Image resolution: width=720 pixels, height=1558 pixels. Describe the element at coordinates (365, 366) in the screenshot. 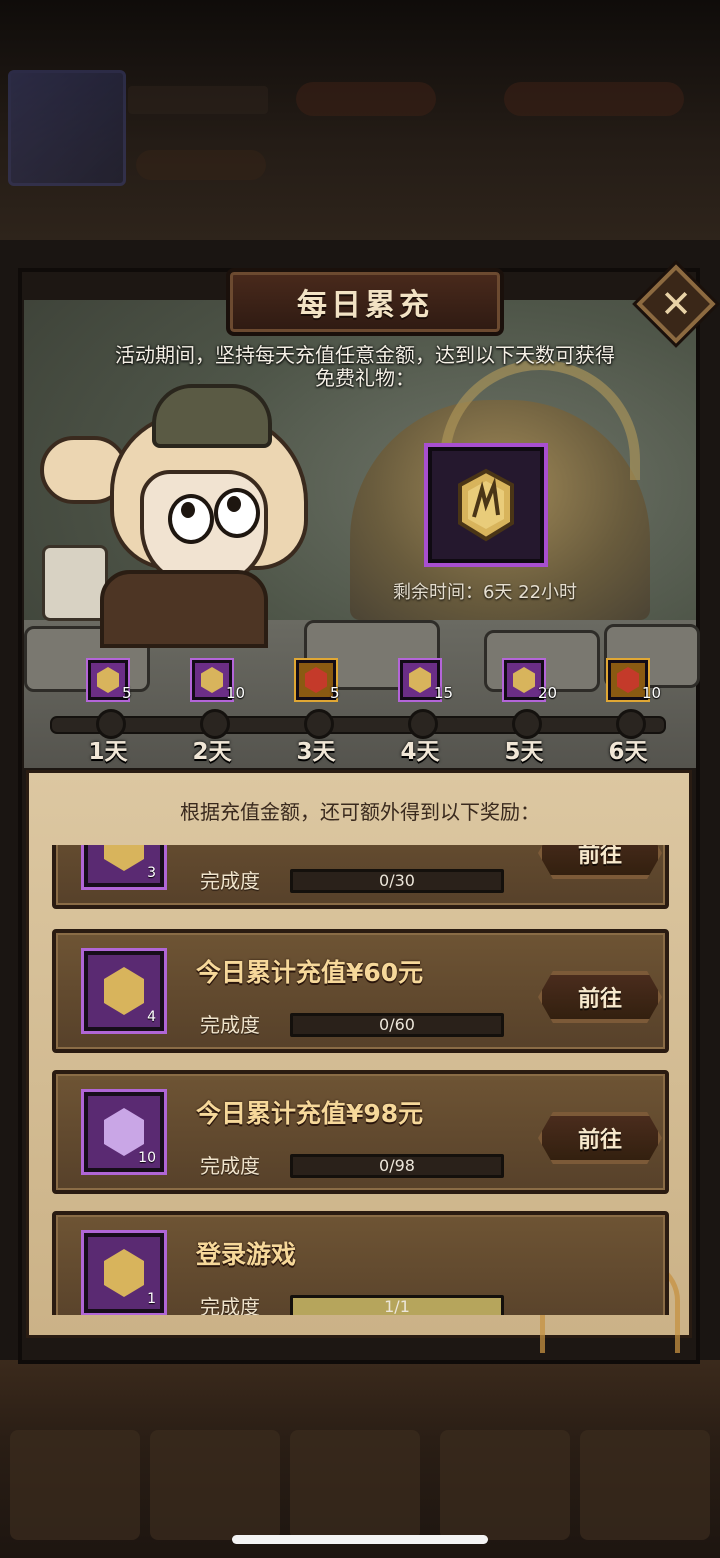

I see `activity-description: 活动期间，坚持每天充值任意金额，达到以下天数可获得免费礼物：` at that location.